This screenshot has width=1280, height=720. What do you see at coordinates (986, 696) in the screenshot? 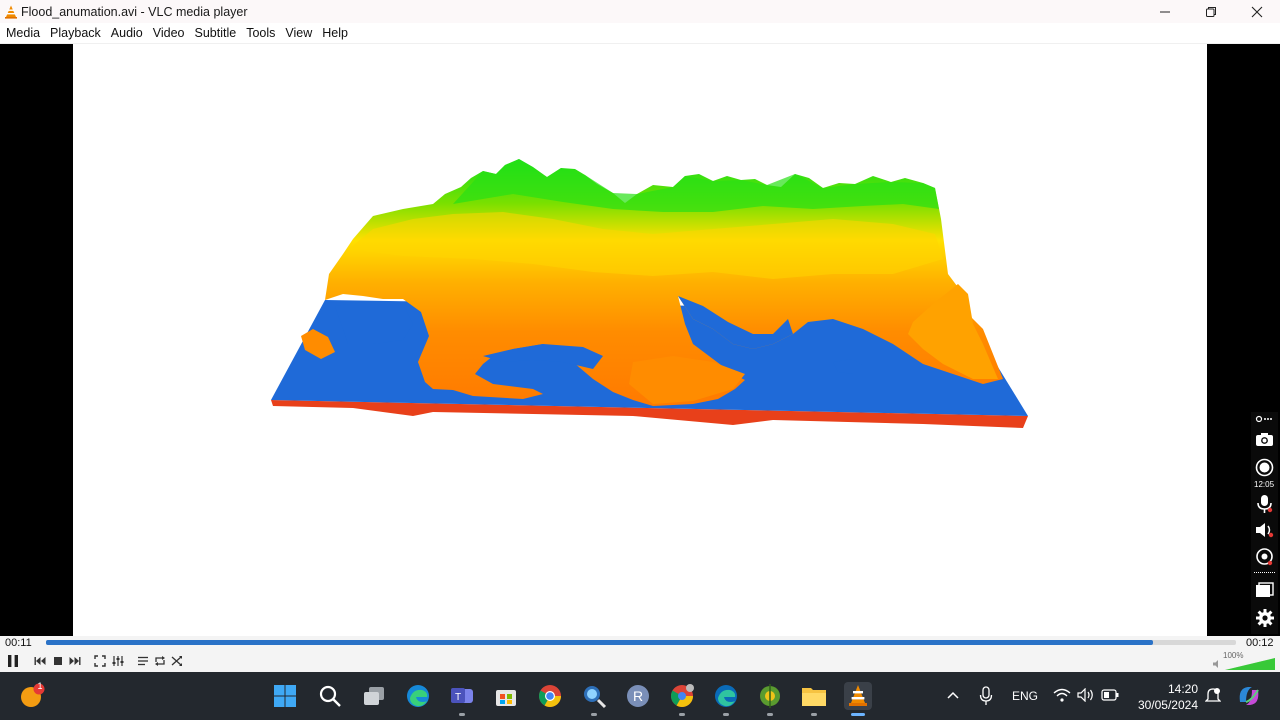
I see `microphone-tray-icon` at bounding box center [986, 696].